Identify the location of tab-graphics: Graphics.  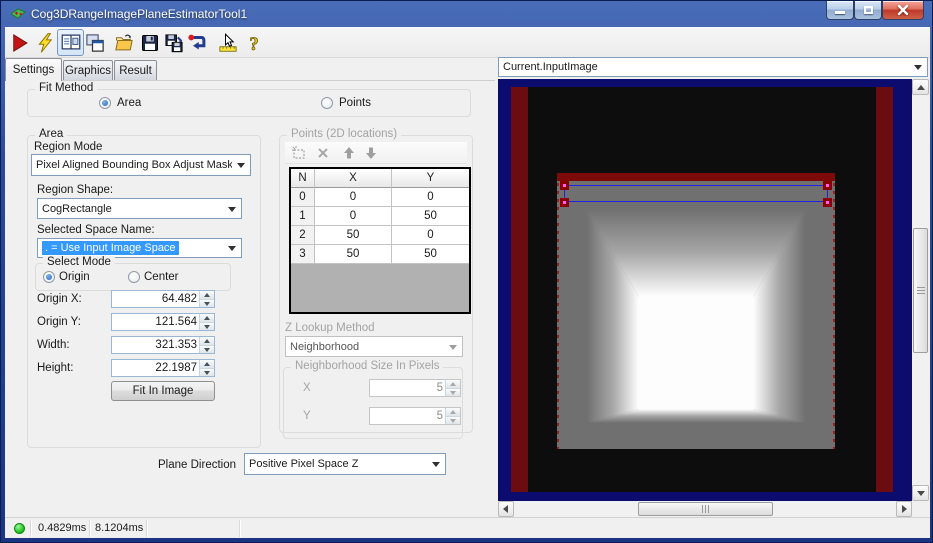
(88, 70).